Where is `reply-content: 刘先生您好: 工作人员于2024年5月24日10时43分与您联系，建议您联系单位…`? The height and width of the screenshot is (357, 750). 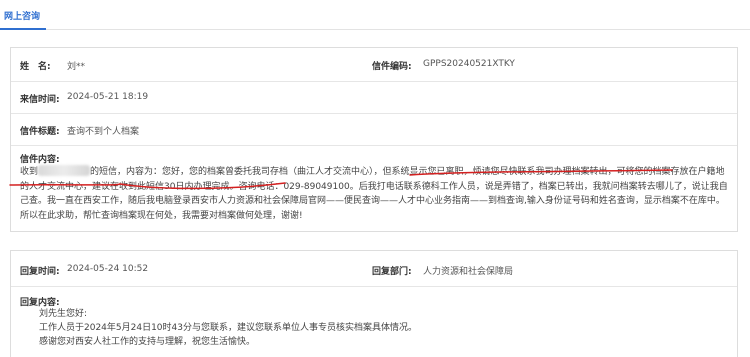
reply-content: 刘先生您好: 工作人员于2024年5月24日10时43分与您联系，建议您联系单位… is located at coordinates (228, 328).